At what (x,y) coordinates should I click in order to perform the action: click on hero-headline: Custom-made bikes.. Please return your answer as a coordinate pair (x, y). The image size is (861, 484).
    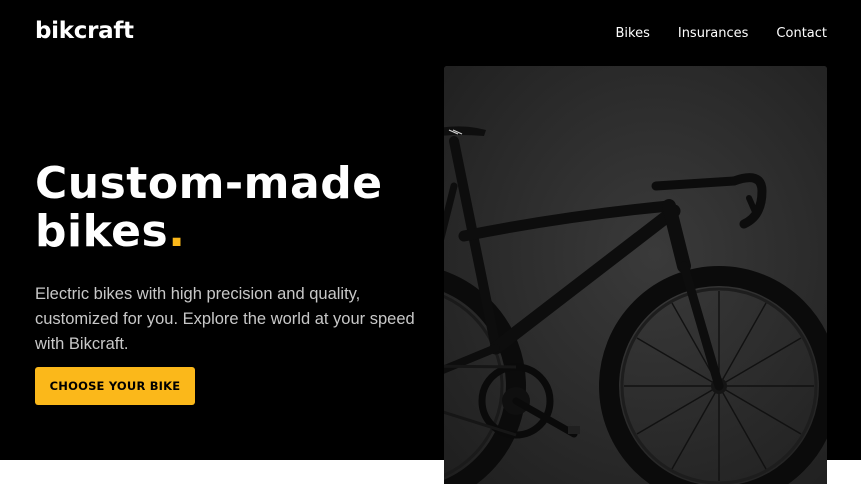
    Looking at the image, I should click on (209, 208).